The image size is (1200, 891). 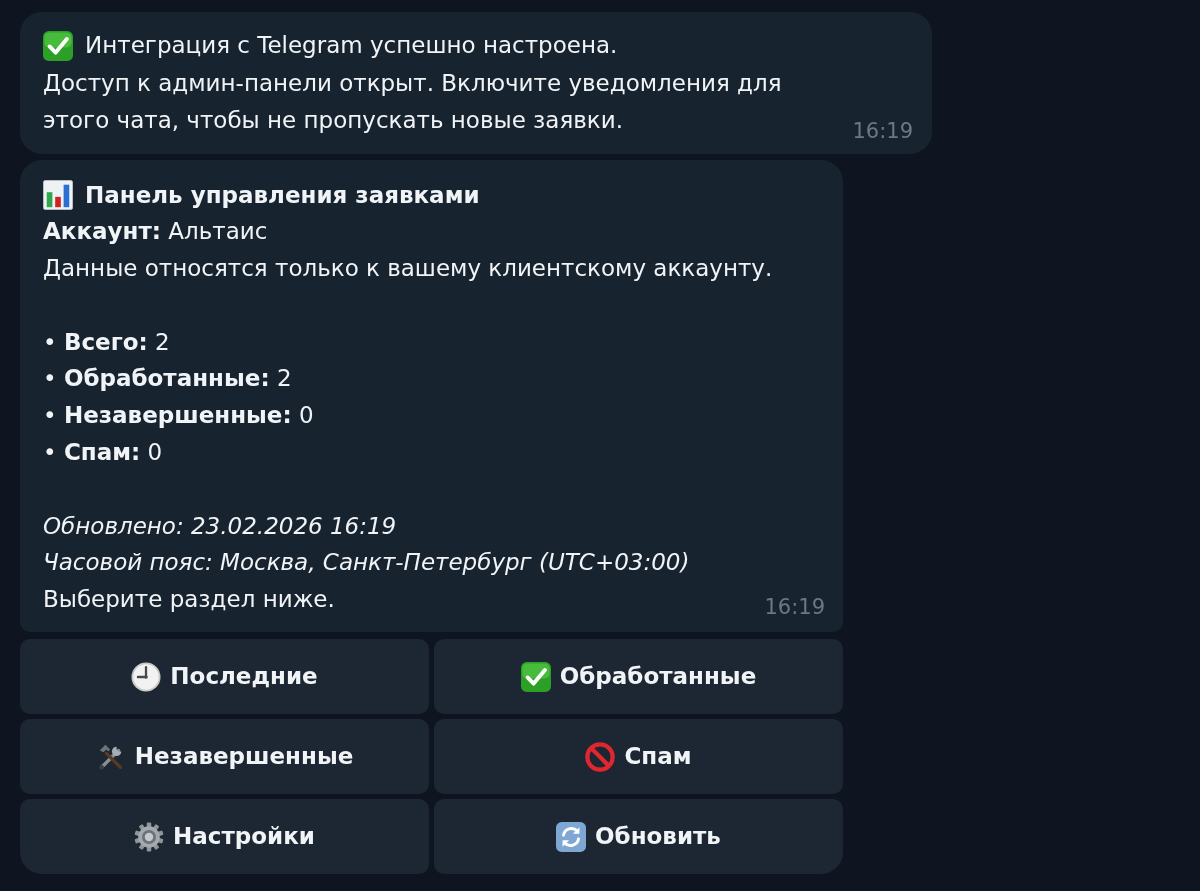 I want to click on keyboard-button: Обновить, so click(x=638, y=837).